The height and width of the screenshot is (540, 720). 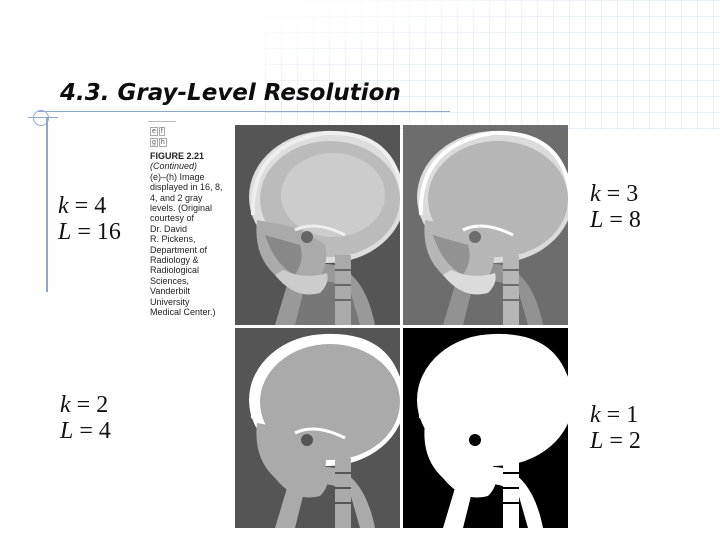 I want to click on l-value: = 8, so click(x=622, y=220).